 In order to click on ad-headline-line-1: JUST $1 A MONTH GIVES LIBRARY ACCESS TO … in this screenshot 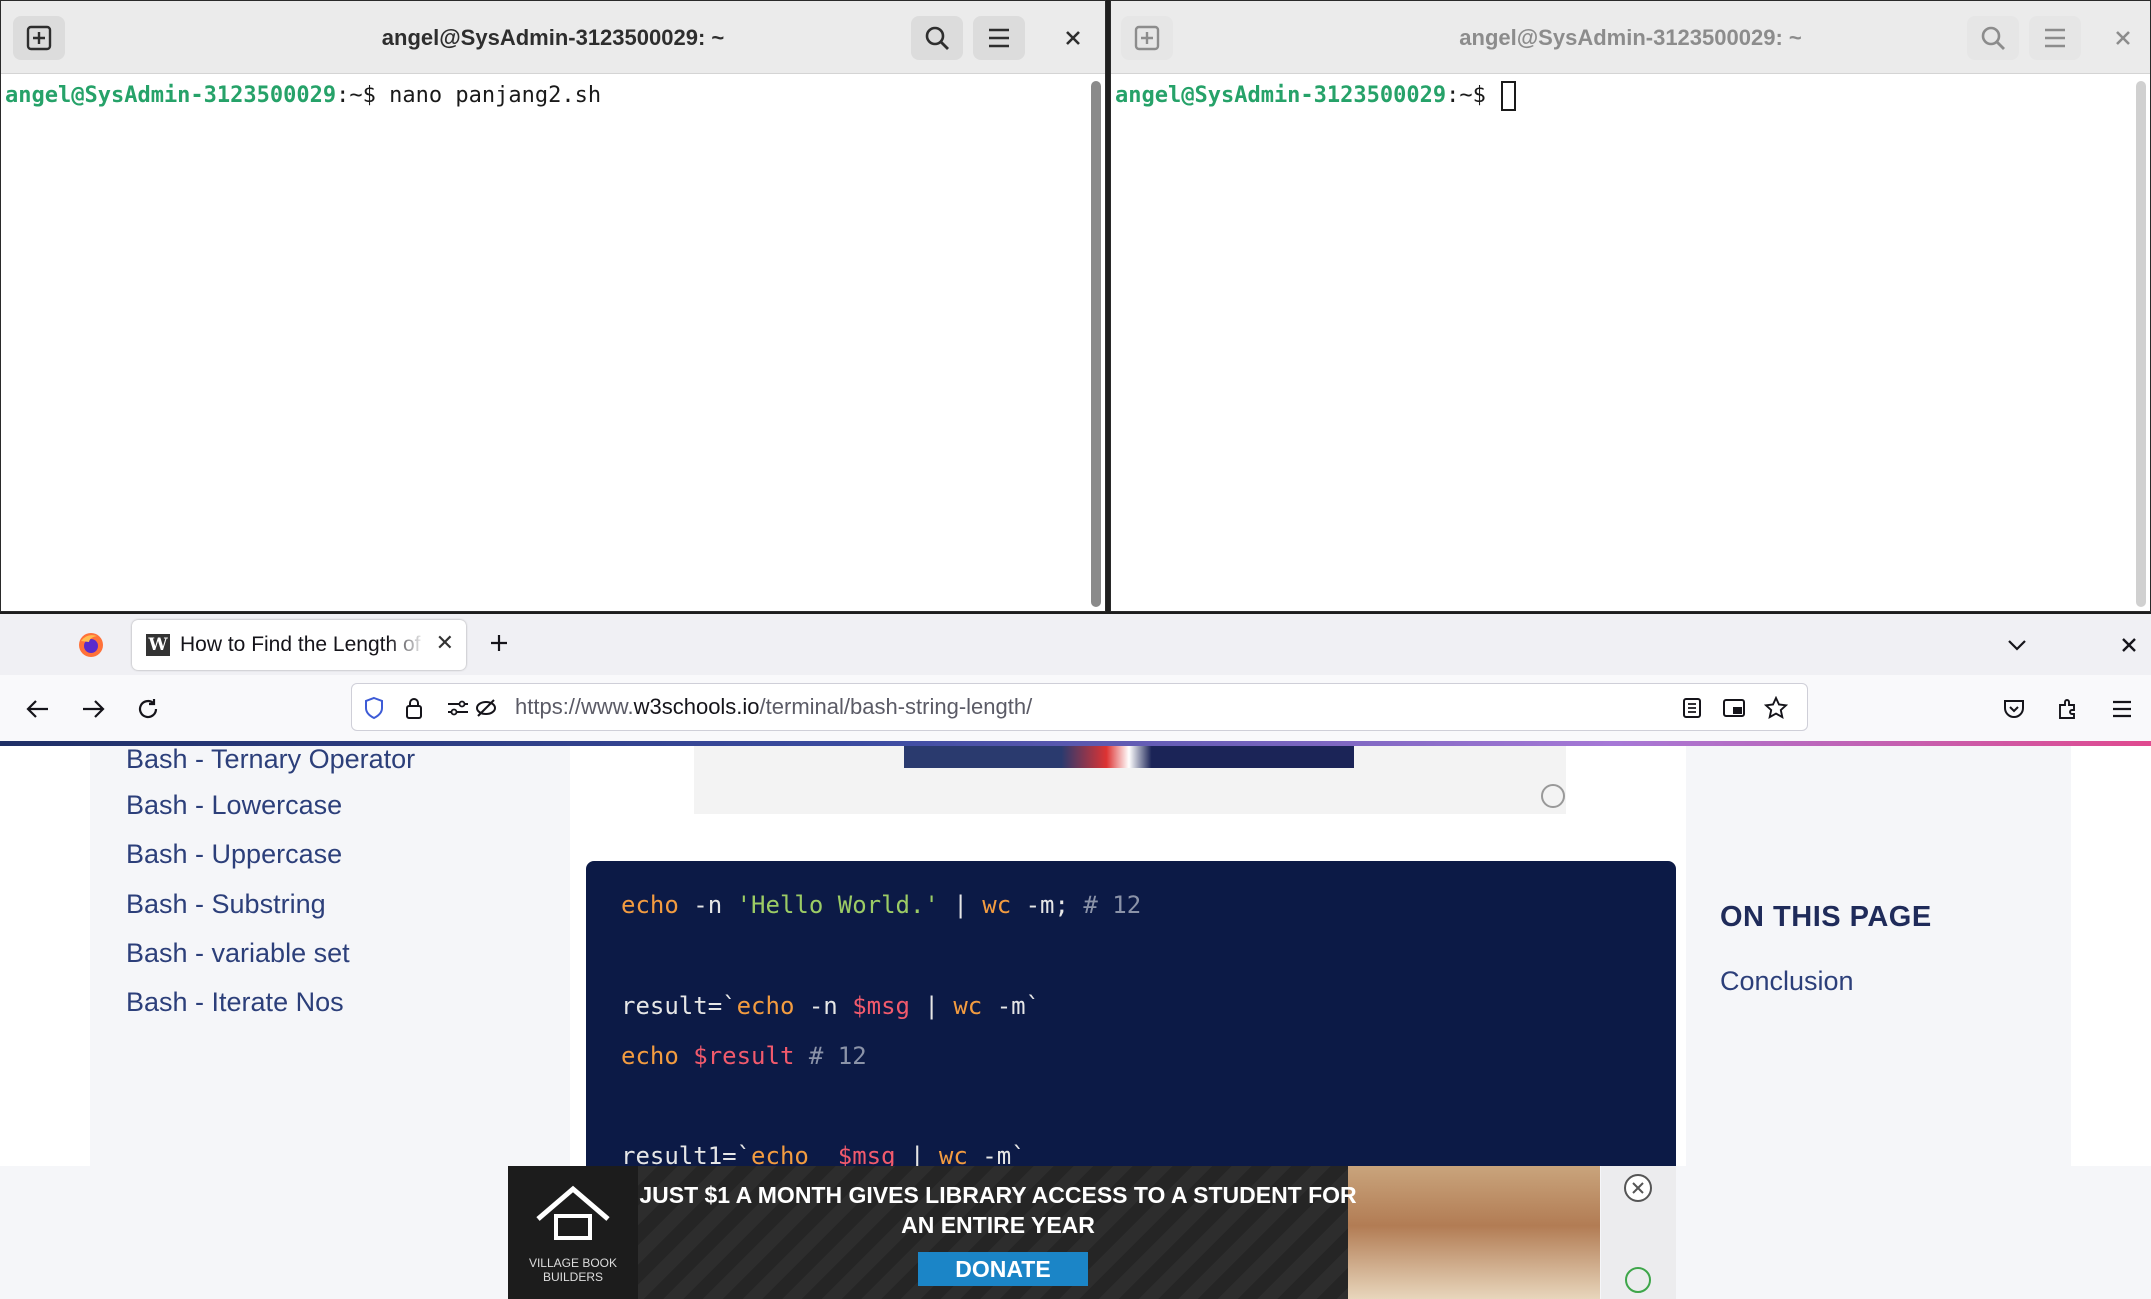, I will do `click(998, 1195)`.